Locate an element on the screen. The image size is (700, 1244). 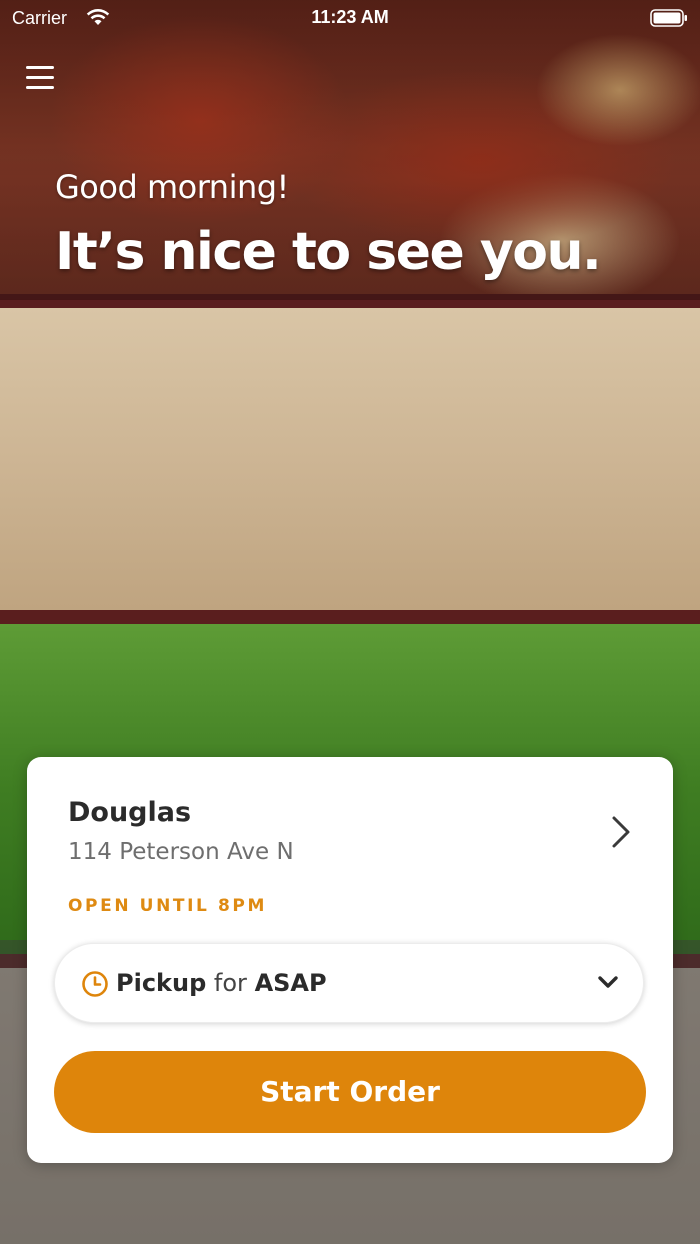
store-name: Douglas is located at coordinates (130, 812).